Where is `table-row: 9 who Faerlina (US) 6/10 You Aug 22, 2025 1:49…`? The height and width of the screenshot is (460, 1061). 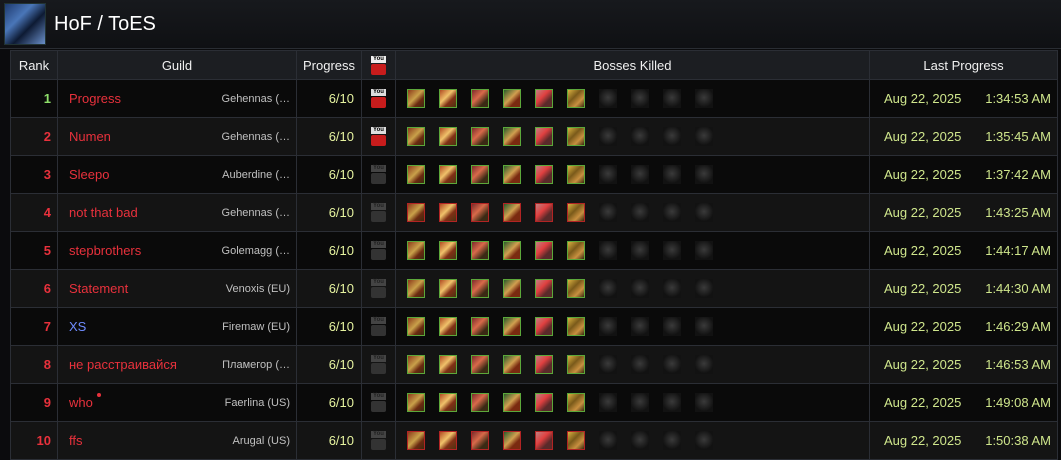
table-row: 9 who Faerlina (US) 6/10 You Aug 22, 2025 1:49… is located at coordinates (534, 403).